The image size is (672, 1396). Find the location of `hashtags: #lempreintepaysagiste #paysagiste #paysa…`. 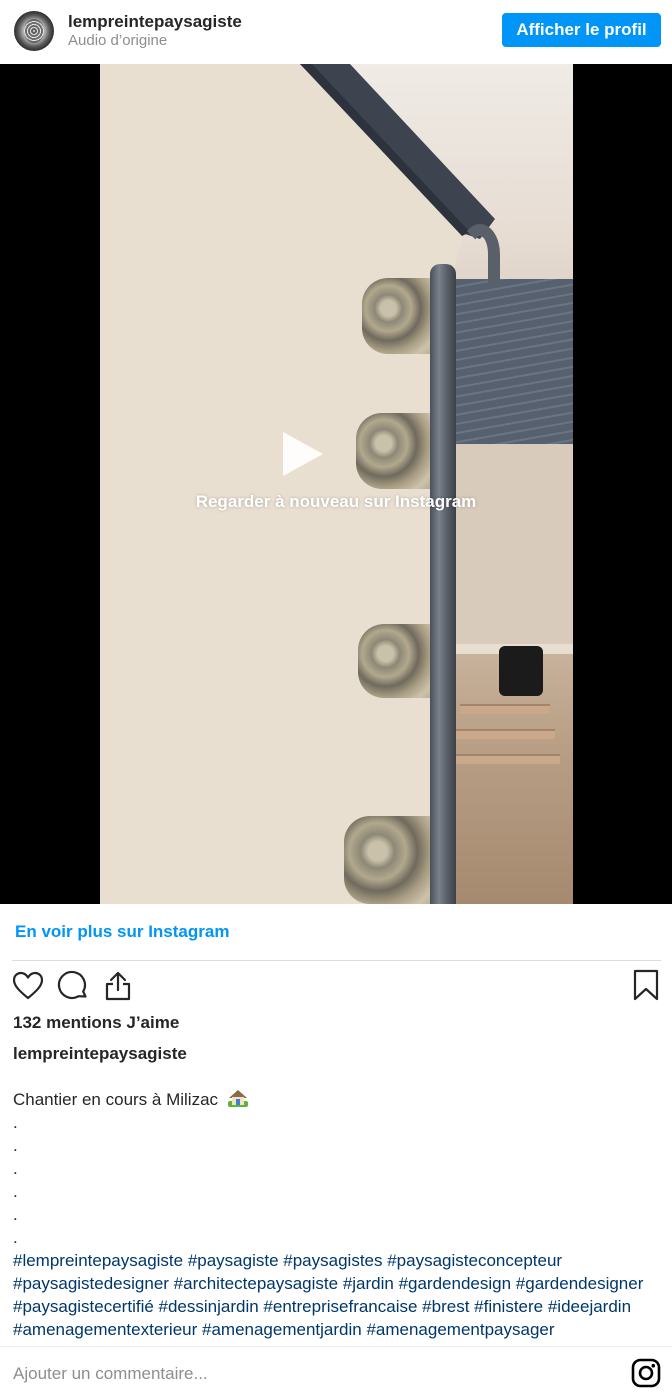

hashtags: #lempreintepaysagiste #paysagiste #paysa… is located at coordinates (338, 1295).